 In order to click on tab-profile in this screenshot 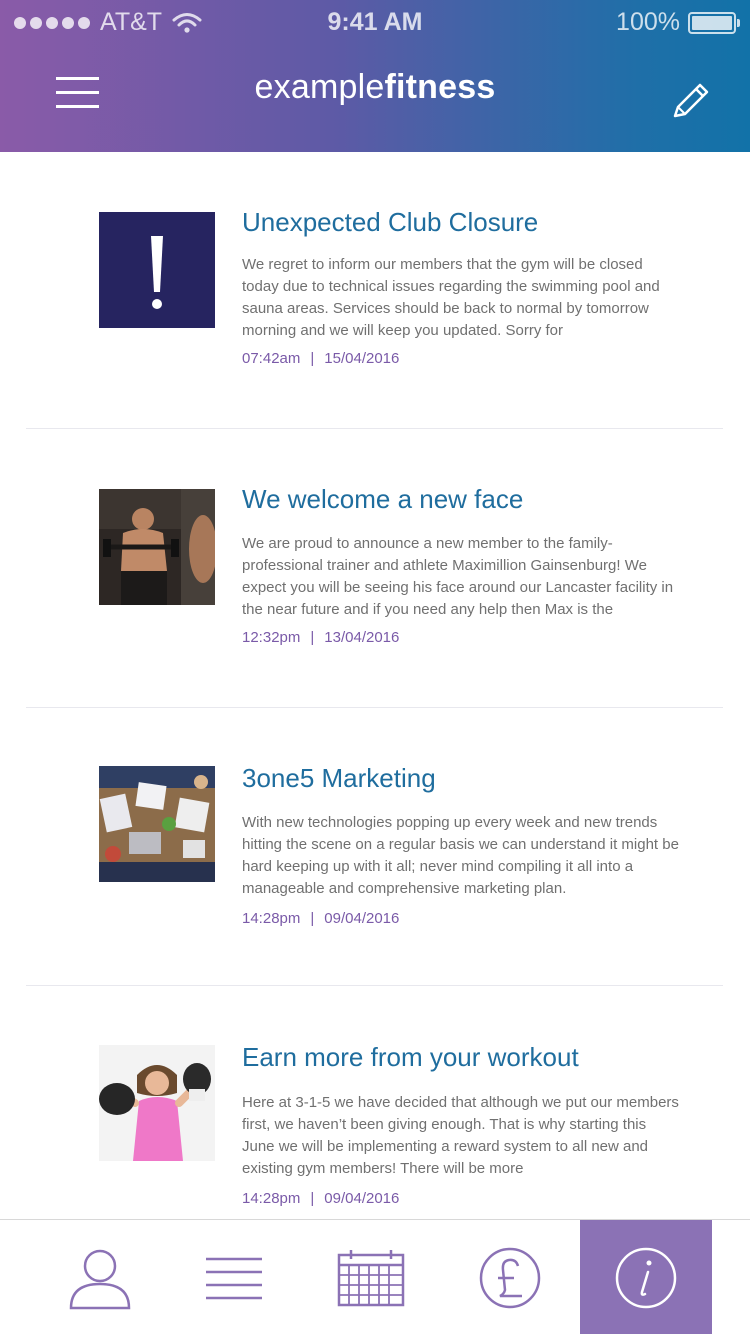, I will do `click(100, 1277)`.